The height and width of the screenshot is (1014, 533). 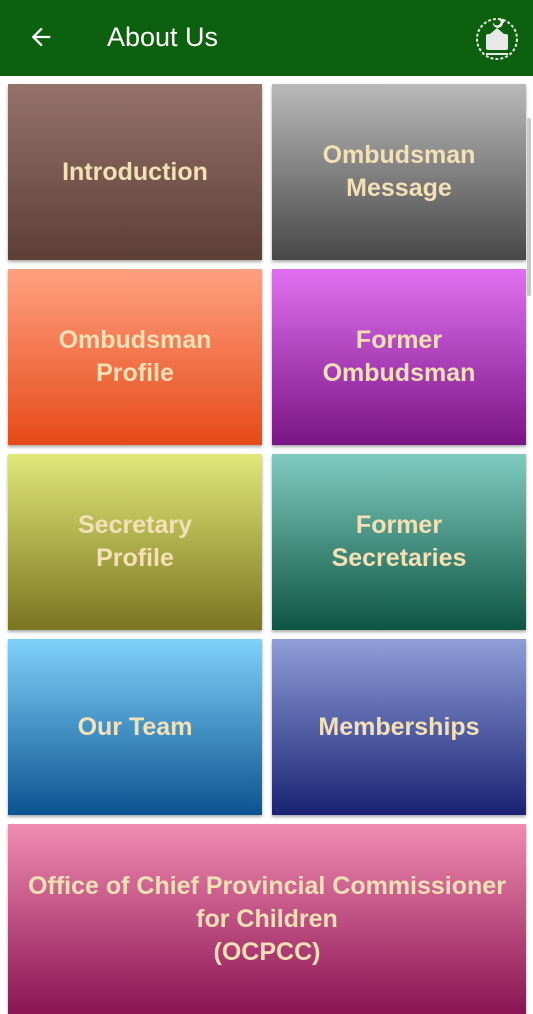 I want to click on government-emblem-icon, so click(x=497, y=37).